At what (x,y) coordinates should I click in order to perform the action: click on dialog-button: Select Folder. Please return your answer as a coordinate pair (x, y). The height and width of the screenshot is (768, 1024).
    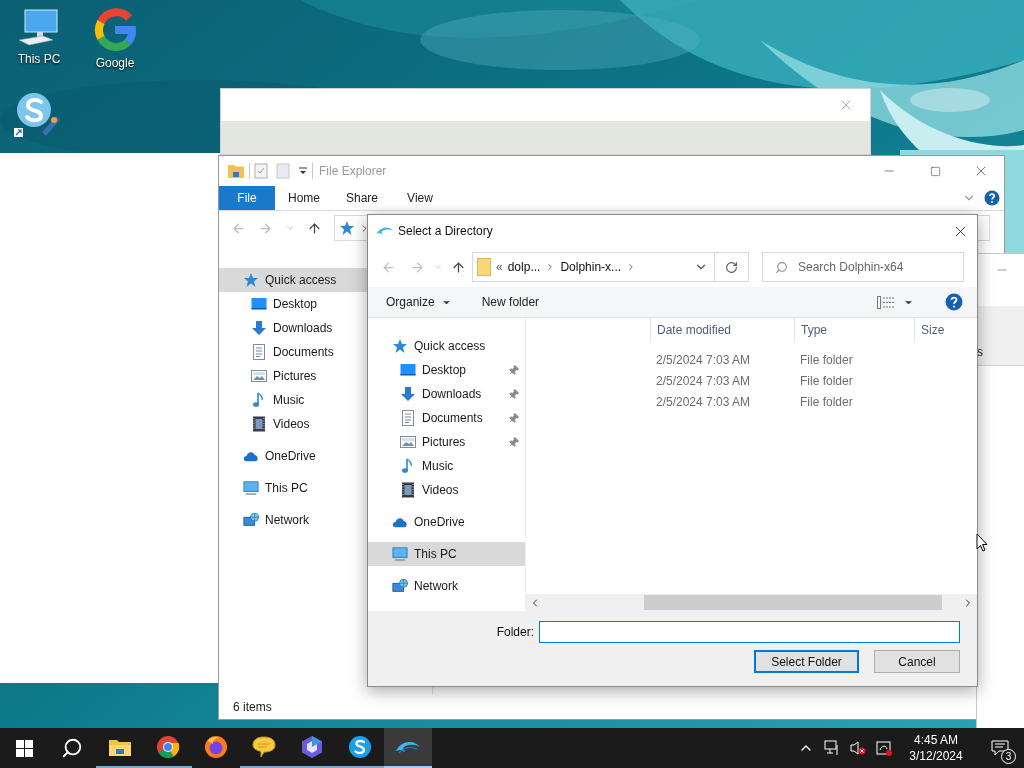
    Looking at the image, I should click on (806, 661).